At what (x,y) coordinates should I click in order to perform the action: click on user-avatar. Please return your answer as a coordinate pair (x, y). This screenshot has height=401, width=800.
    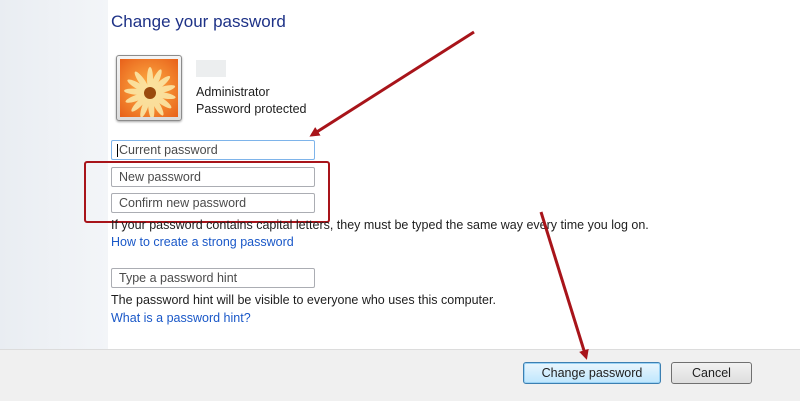
    Looking at the image, I should click on (149, 88).